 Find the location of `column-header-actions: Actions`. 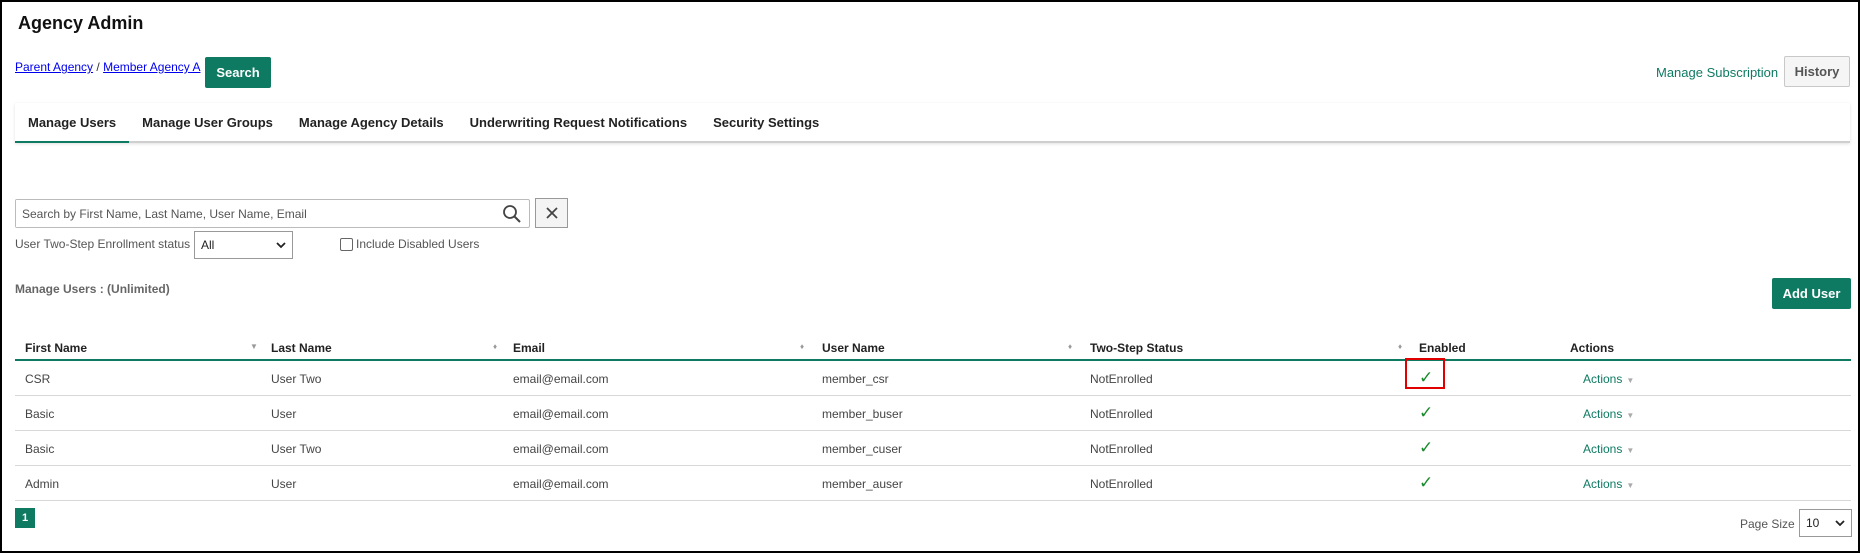

column-header-actions: Actions is located at coordinates (1592, 348).